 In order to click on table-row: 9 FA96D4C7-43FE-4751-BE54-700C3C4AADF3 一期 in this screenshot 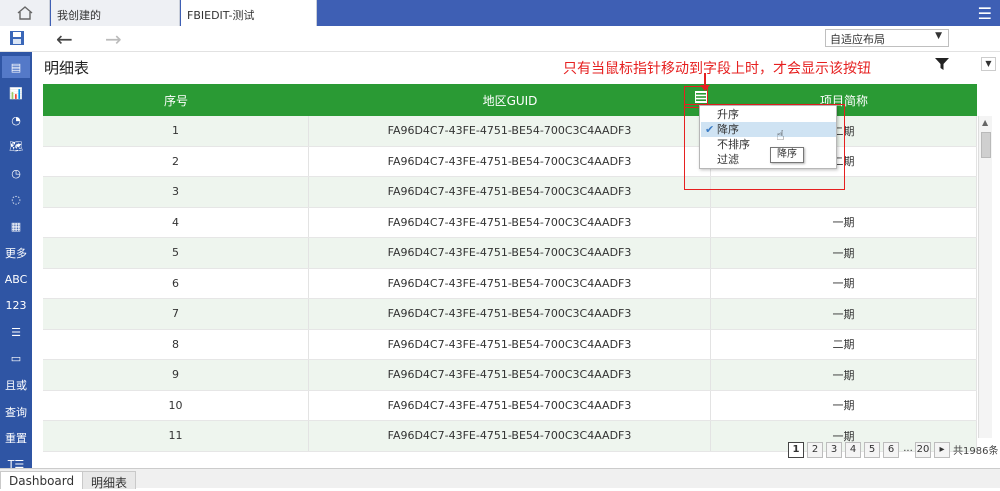, I will do `click(510, 375)`.